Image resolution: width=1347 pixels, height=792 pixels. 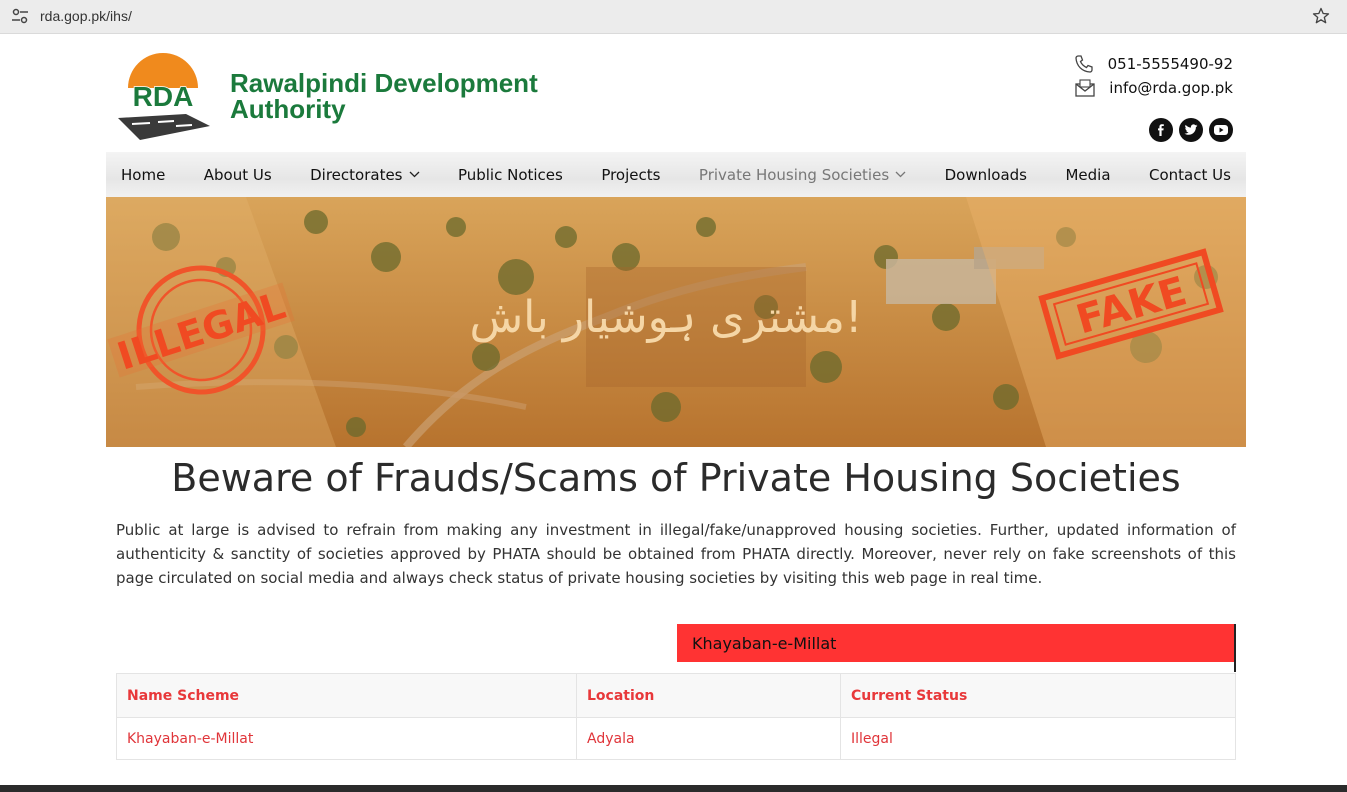 I want to click on phone-row: 051-5555490-92, so click(x=1153, y=64).